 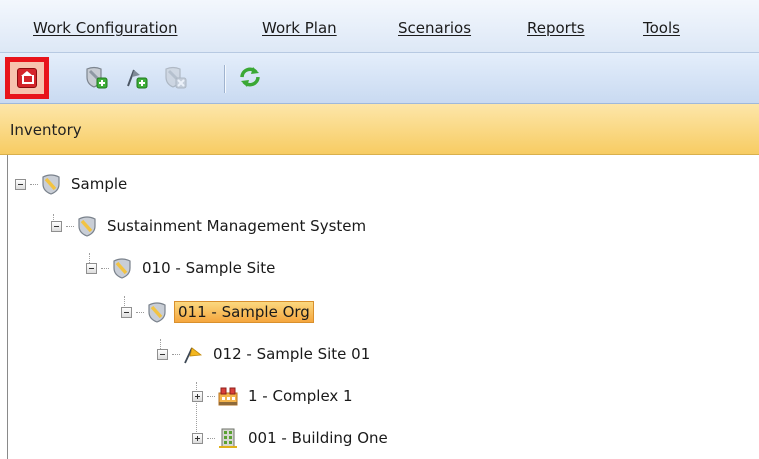 What do you see at coordinates (661, 28) in the screenshot?
I see `menu-tools: Tools` at bounding box center [661, 28].